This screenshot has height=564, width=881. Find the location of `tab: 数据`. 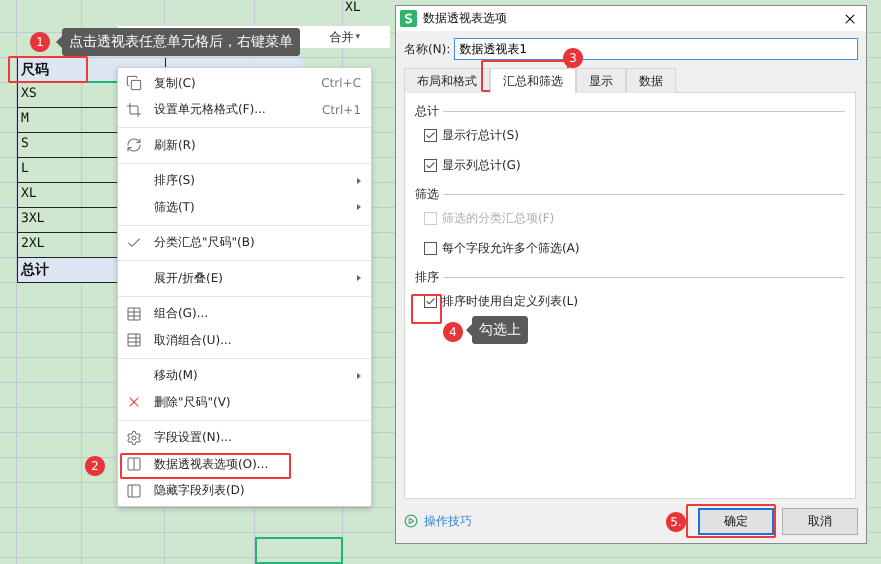

tab: 数据 is located at coordinates (651, 80).